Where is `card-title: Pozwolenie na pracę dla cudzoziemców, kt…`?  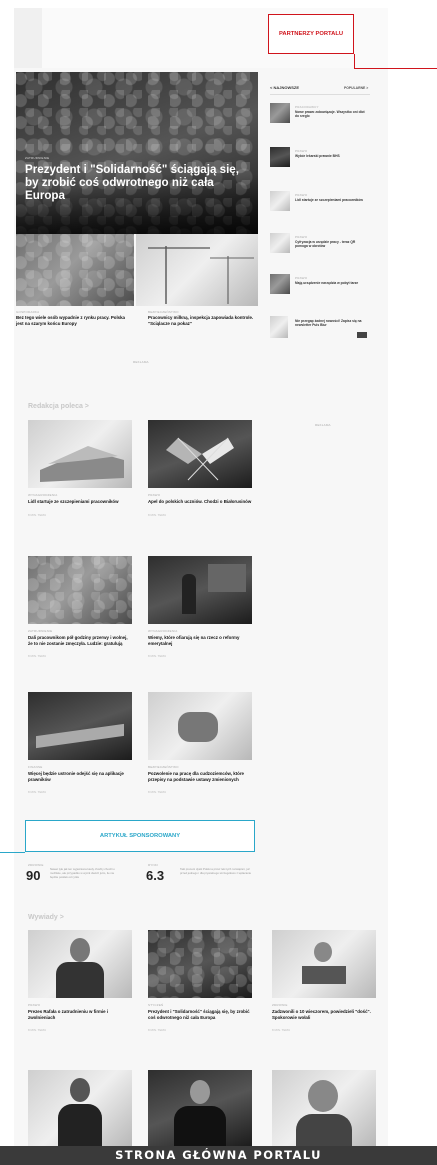
card-title: Pozwolenie na pracę dla cudzoziemców, kt… is located at coordinates (196, 776).